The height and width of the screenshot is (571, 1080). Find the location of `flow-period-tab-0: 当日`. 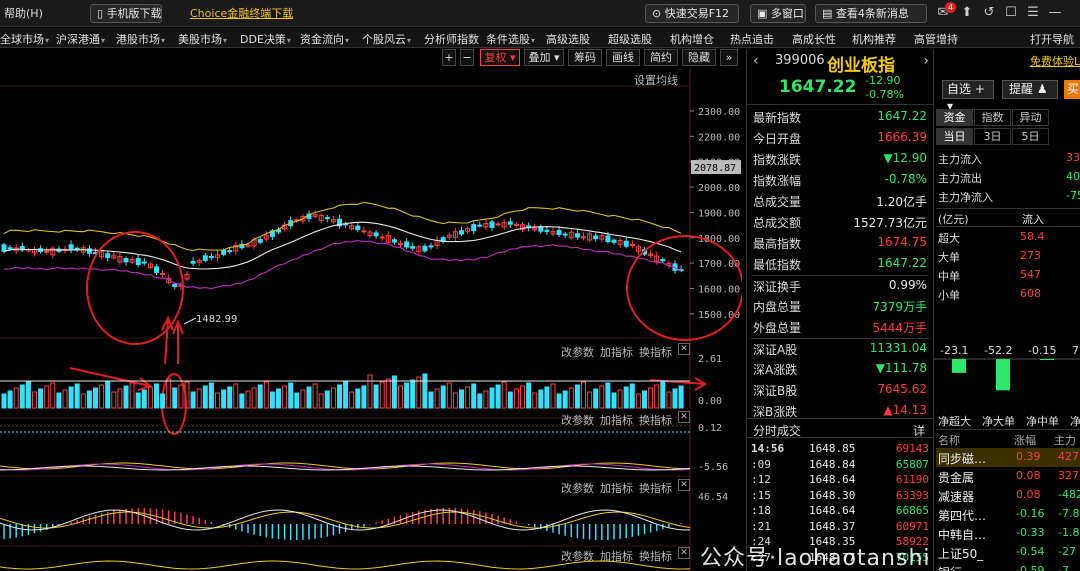

flow-period-tab-0: 当日 is located at coordinates (954, 136).